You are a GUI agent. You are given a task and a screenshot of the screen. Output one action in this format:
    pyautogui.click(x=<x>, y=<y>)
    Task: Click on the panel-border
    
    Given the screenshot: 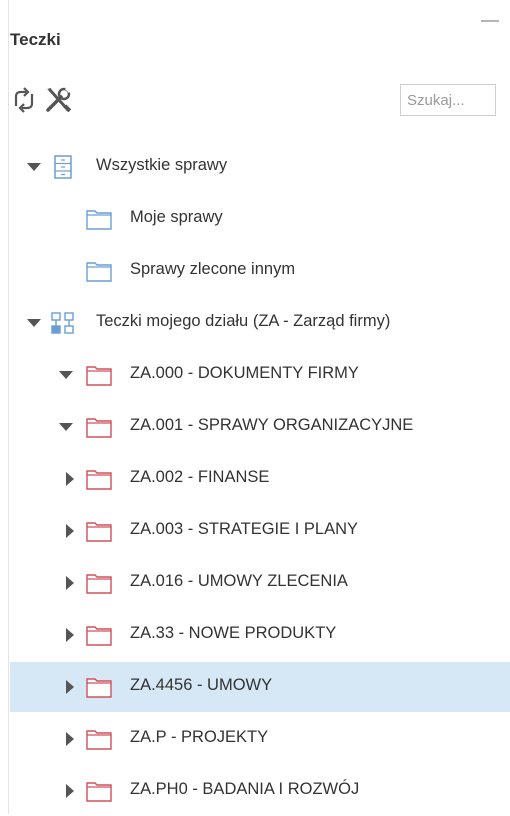 What is the action you would take?
    pyautogui.click(x=8, y=407)
    